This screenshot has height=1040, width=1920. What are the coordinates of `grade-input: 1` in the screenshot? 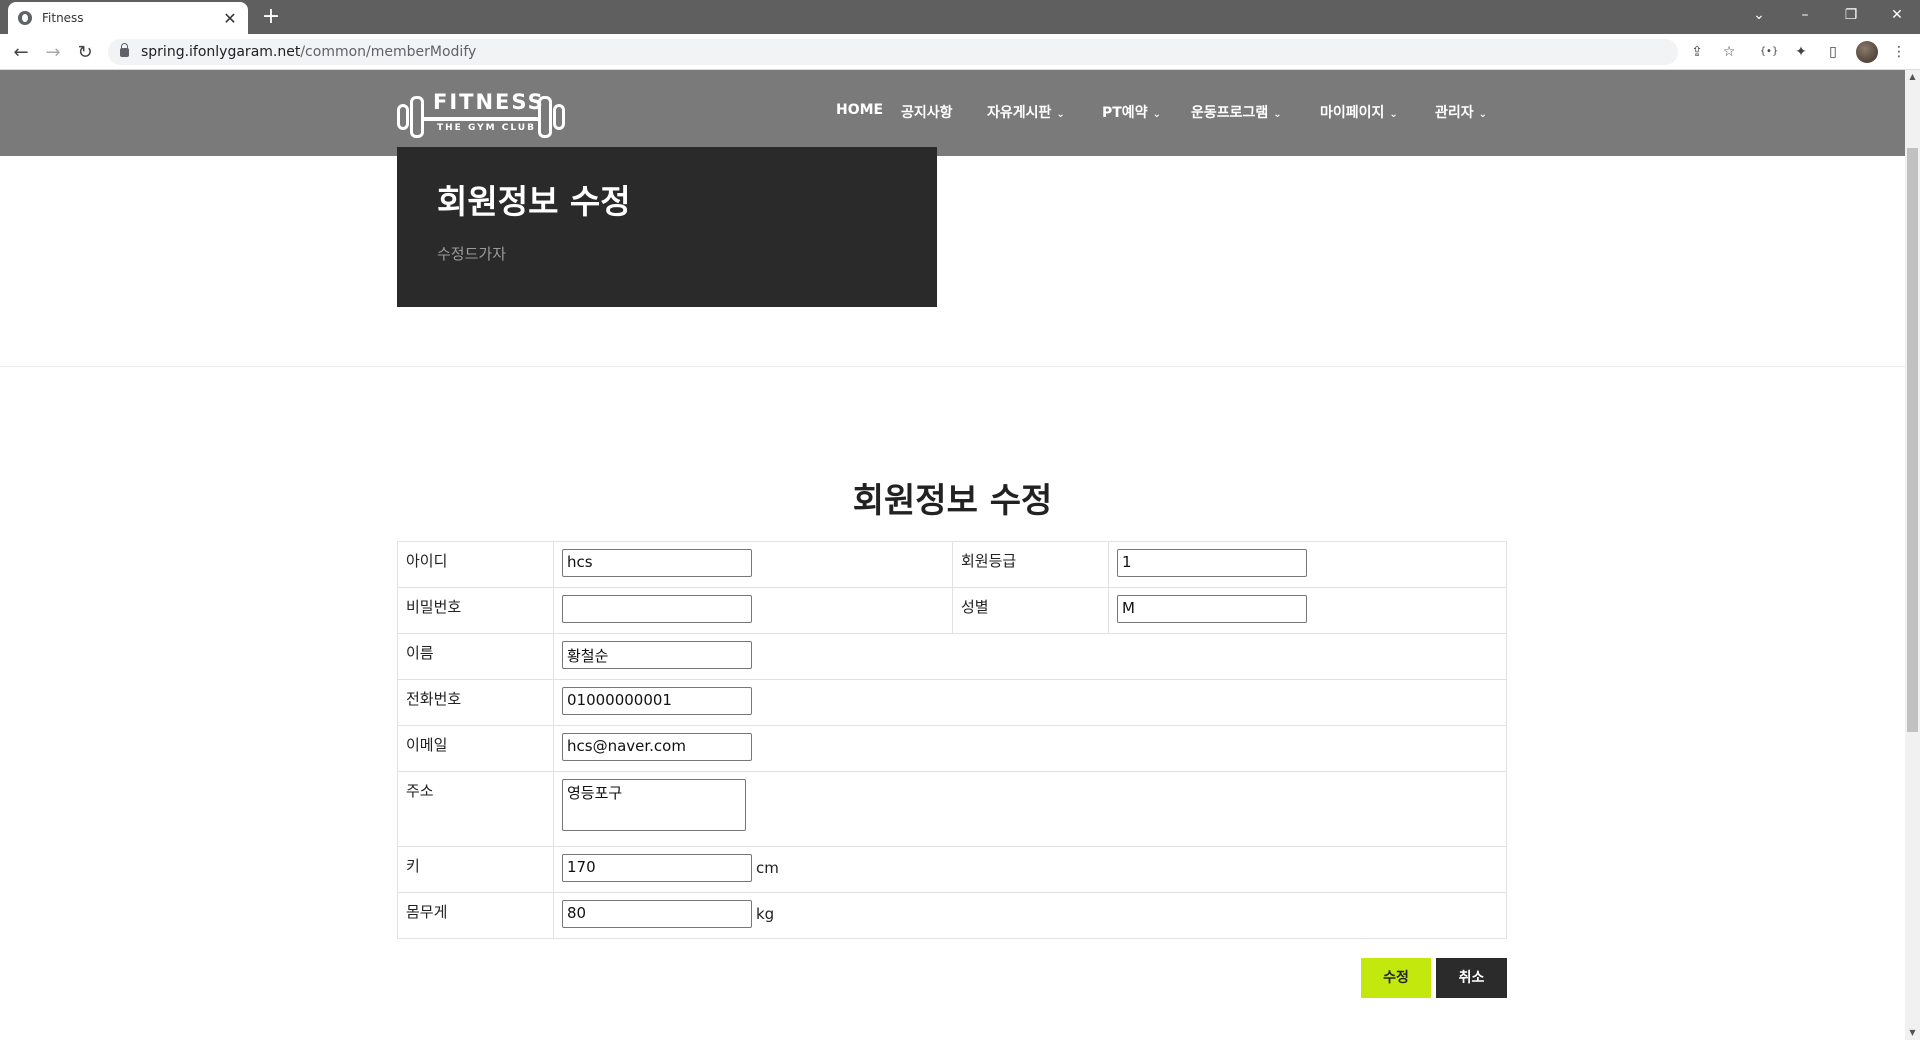 It's located at (1212, 563).